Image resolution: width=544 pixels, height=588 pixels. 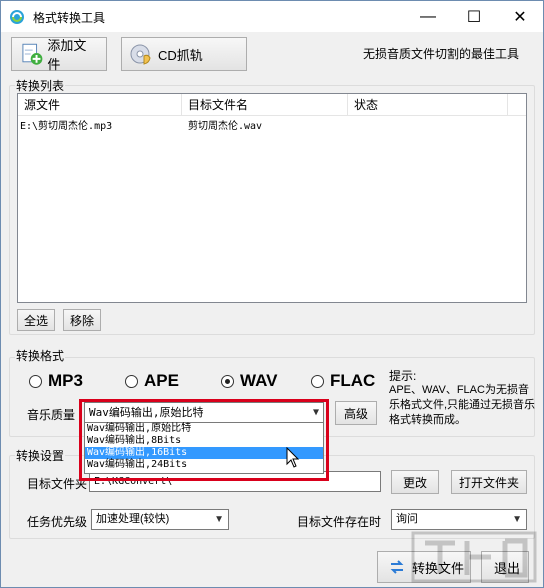 I want to click on row-status, so click(x=428, y=127).